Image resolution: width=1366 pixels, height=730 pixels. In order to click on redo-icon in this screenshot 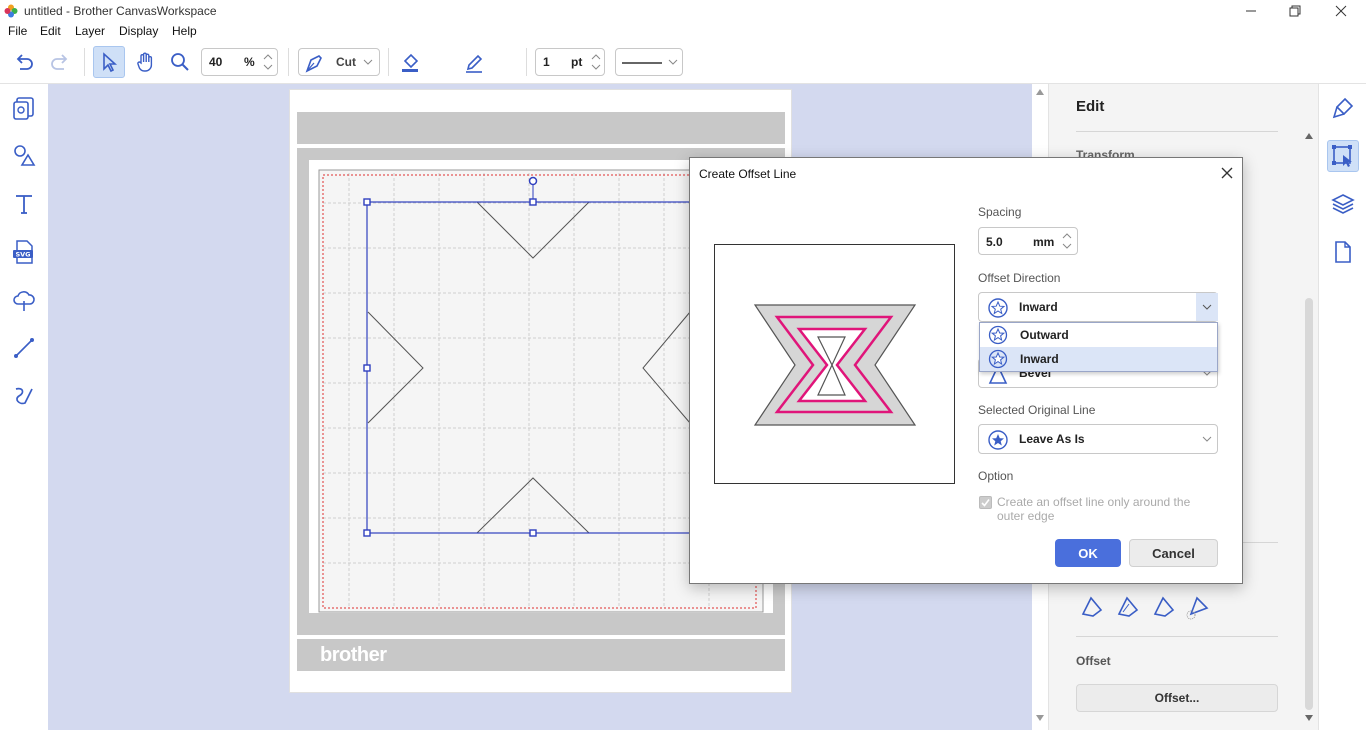, I will do `click(59, 62)`.